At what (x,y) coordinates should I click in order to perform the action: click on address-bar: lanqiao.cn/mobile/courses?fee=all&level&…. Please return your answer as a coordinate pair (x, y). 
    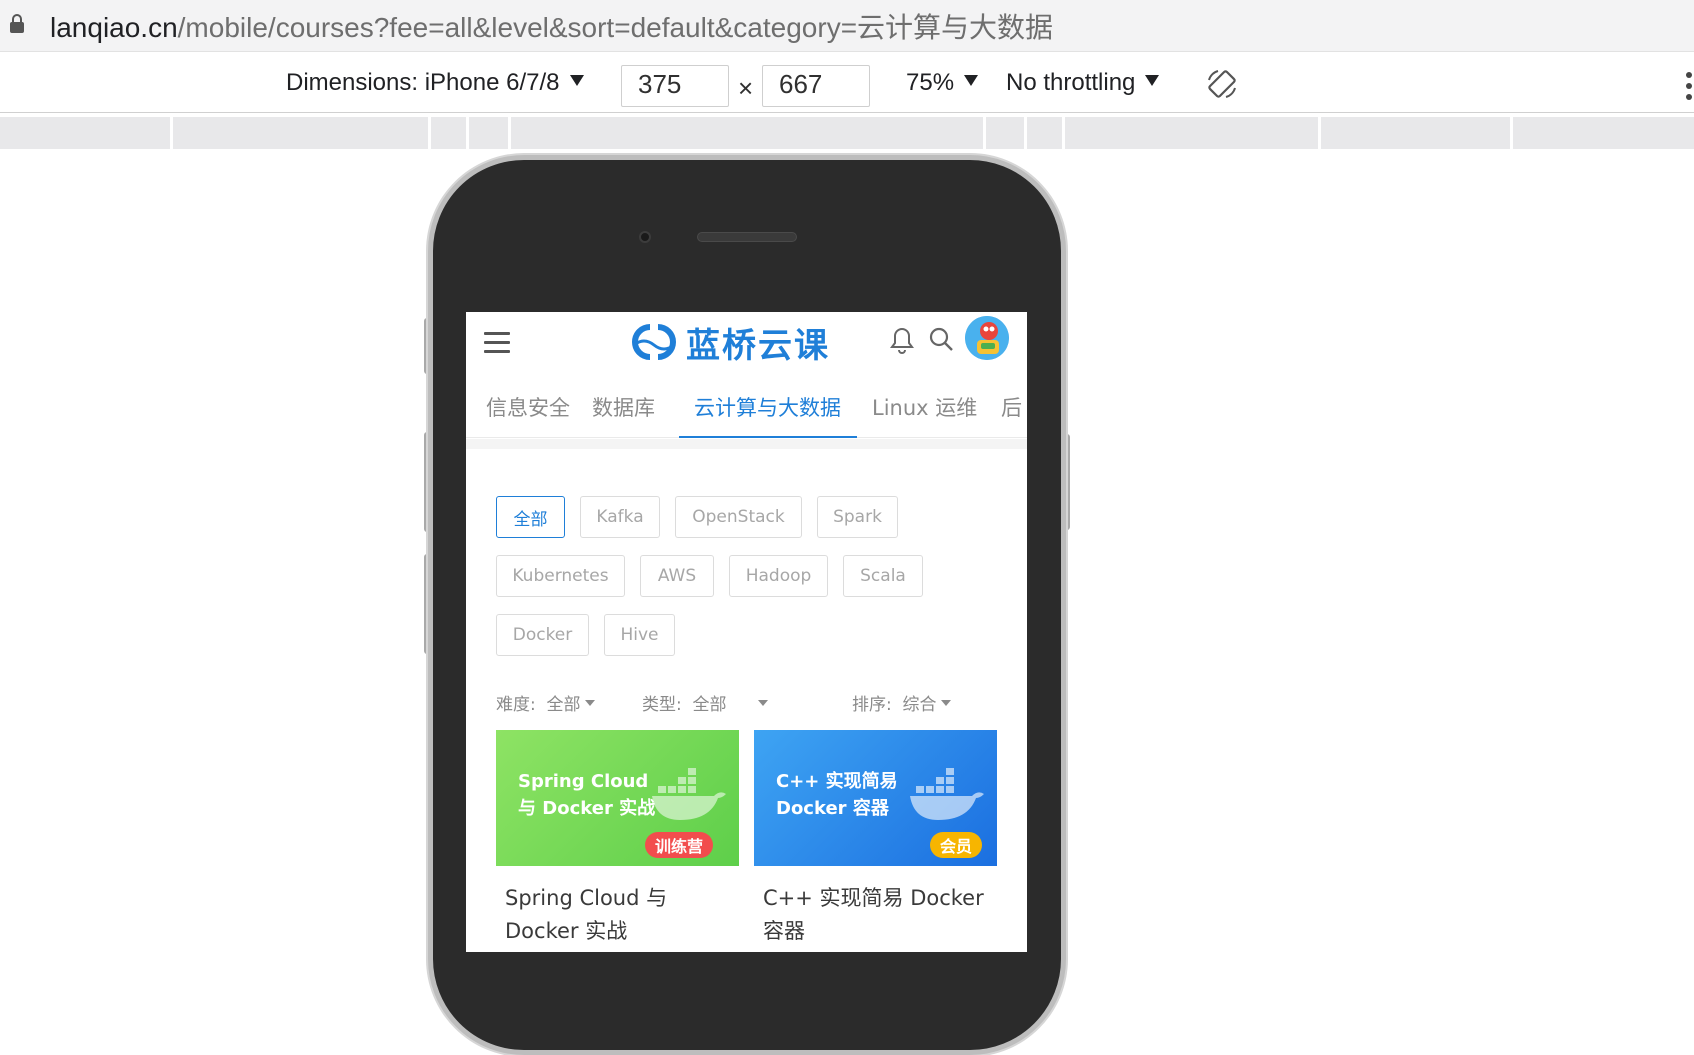
    Looking at the image, I should click on (847, 26).